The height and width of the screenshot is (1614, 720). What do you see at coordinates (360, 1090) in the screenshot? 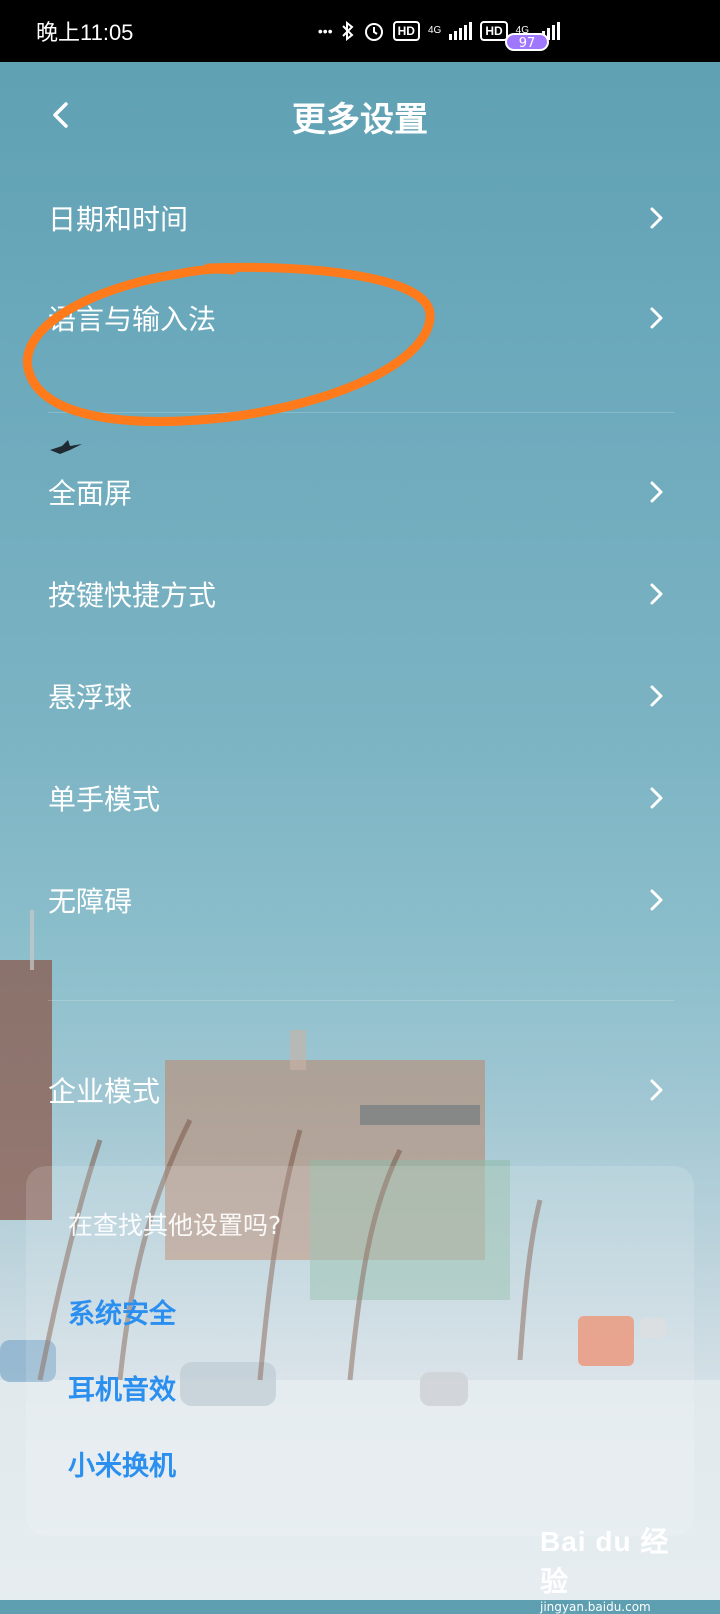
I see `menu-item-enterprise-mode: 企业模式` at bounding box center [360, 1090].